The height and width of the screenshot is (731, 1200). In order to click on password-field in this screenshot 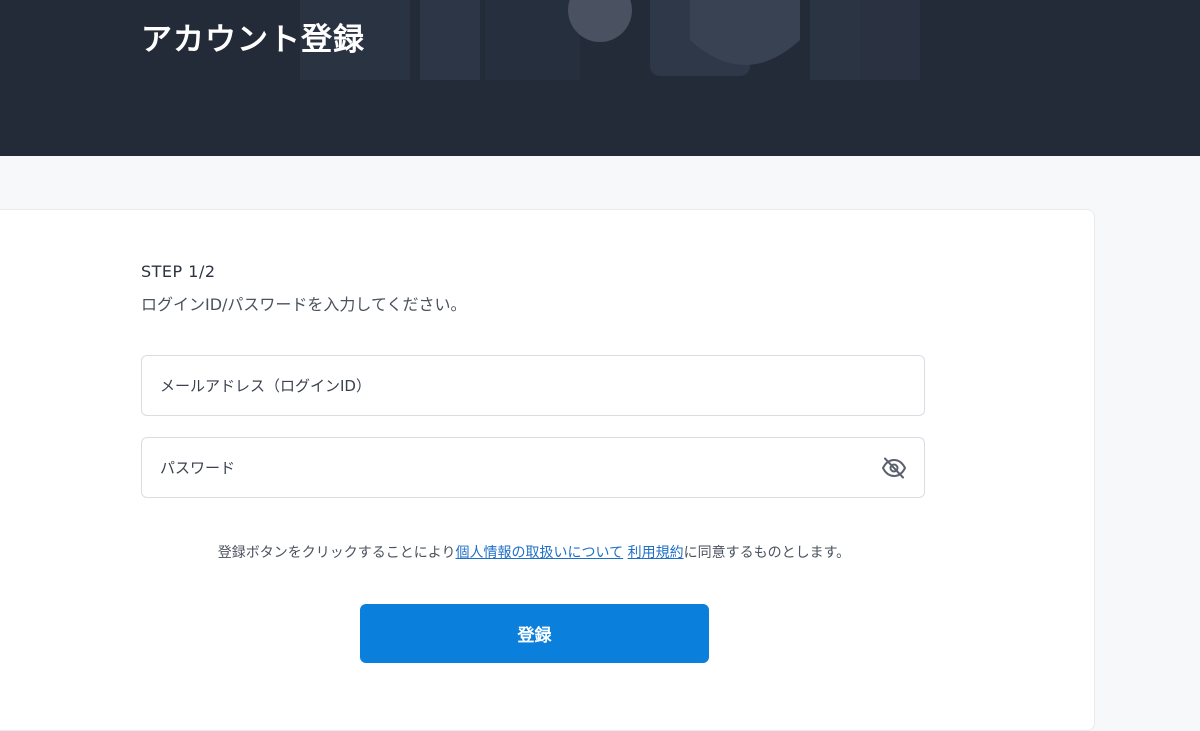, I will do `click(533, 467)`.